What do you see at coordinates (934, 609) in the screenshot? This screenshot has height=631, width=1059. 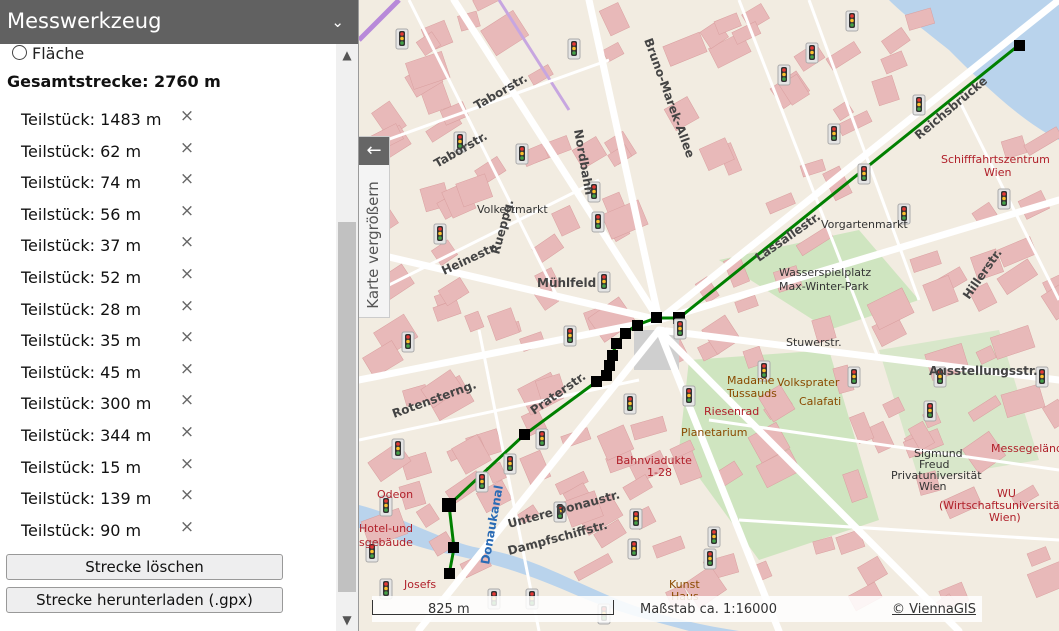 I see `map-credit-link: © ViennaGIS` at bounding box center [934, 609].